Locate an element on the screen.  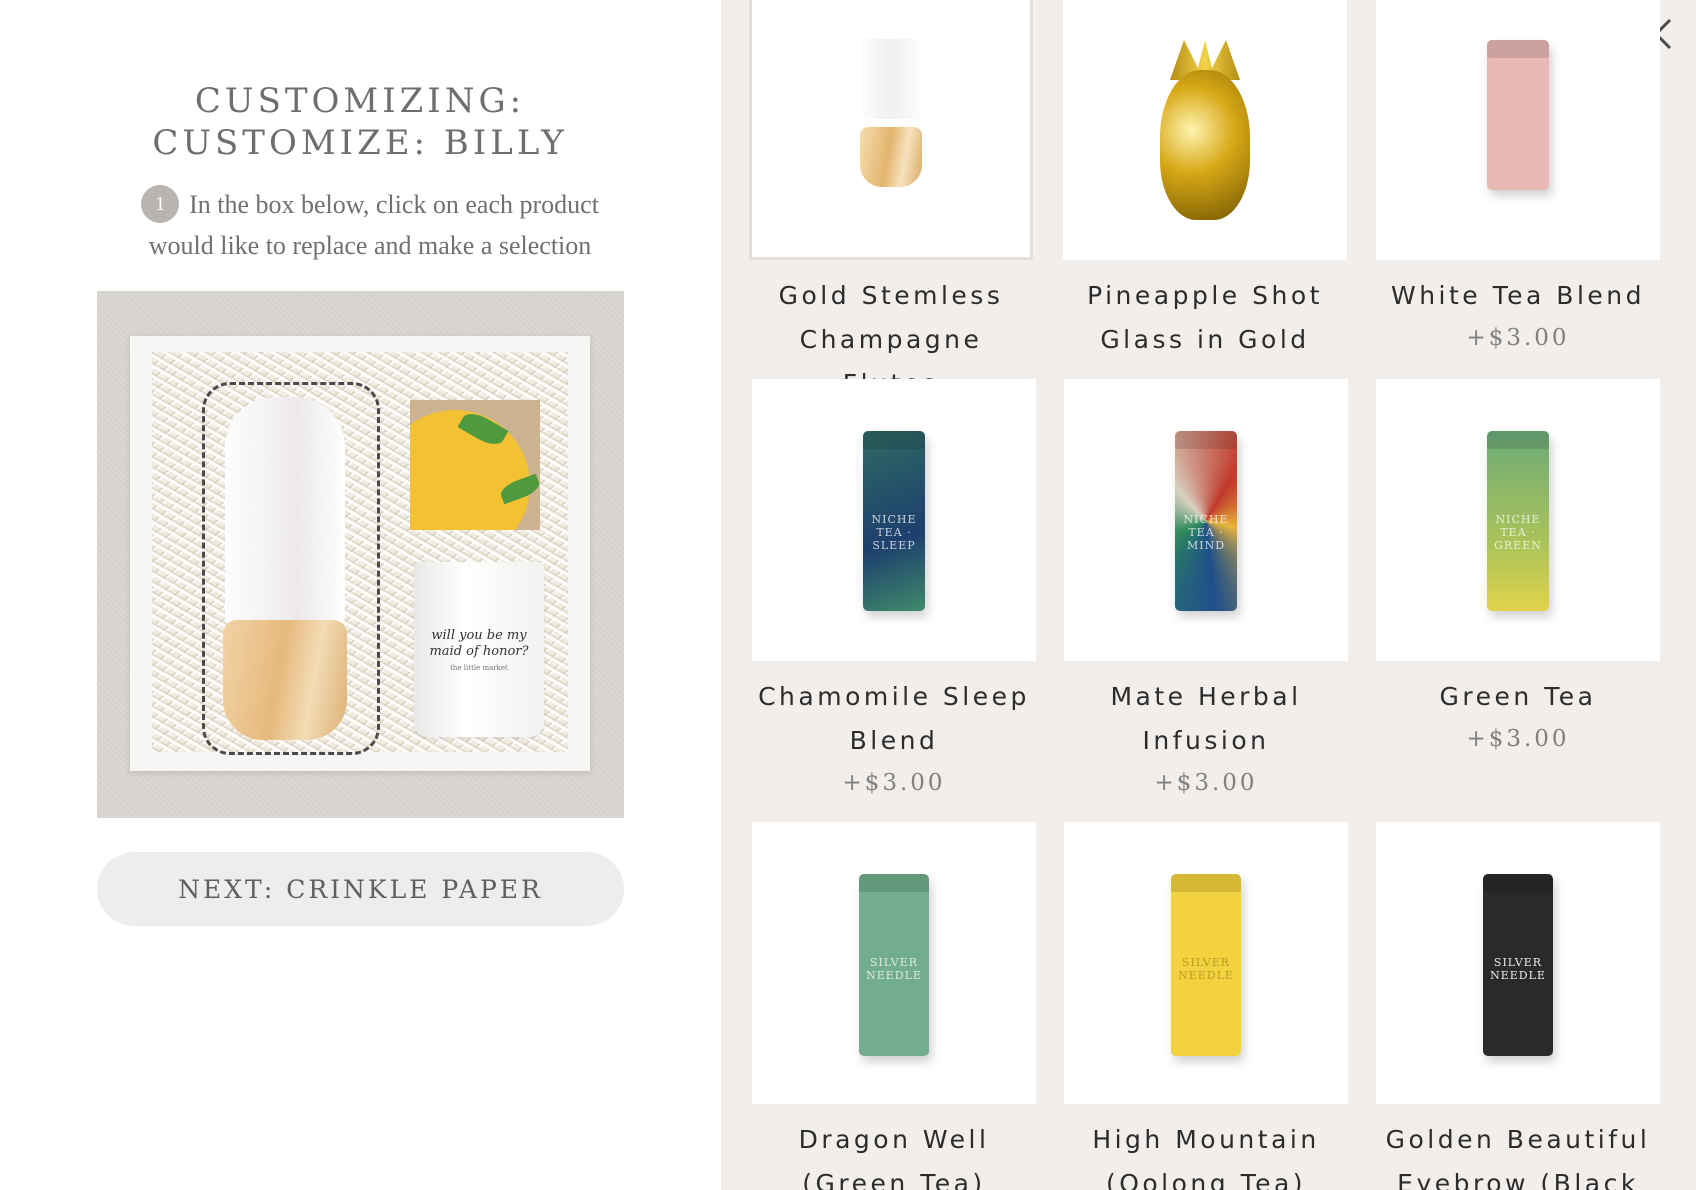
tea-tin-image: NICHE TEA · MIND is located at coordinates (1206, 521).